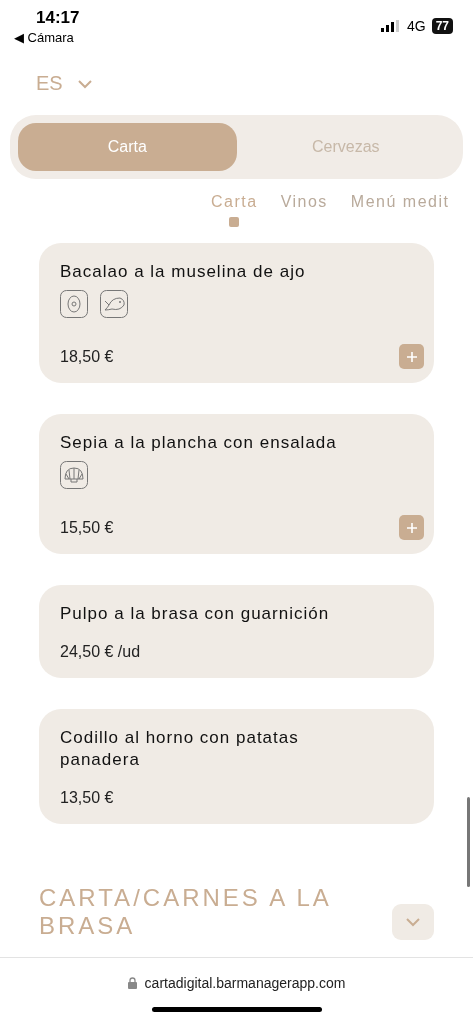  I want to click on lock-icon, so click(132, 983).